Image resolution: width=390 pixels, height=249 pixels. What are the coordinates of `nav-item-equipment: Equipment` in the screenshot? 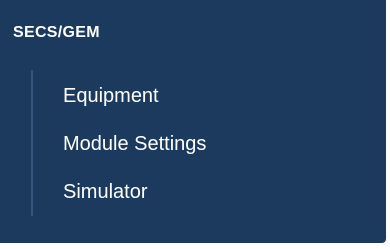 It's located at (134, 100).